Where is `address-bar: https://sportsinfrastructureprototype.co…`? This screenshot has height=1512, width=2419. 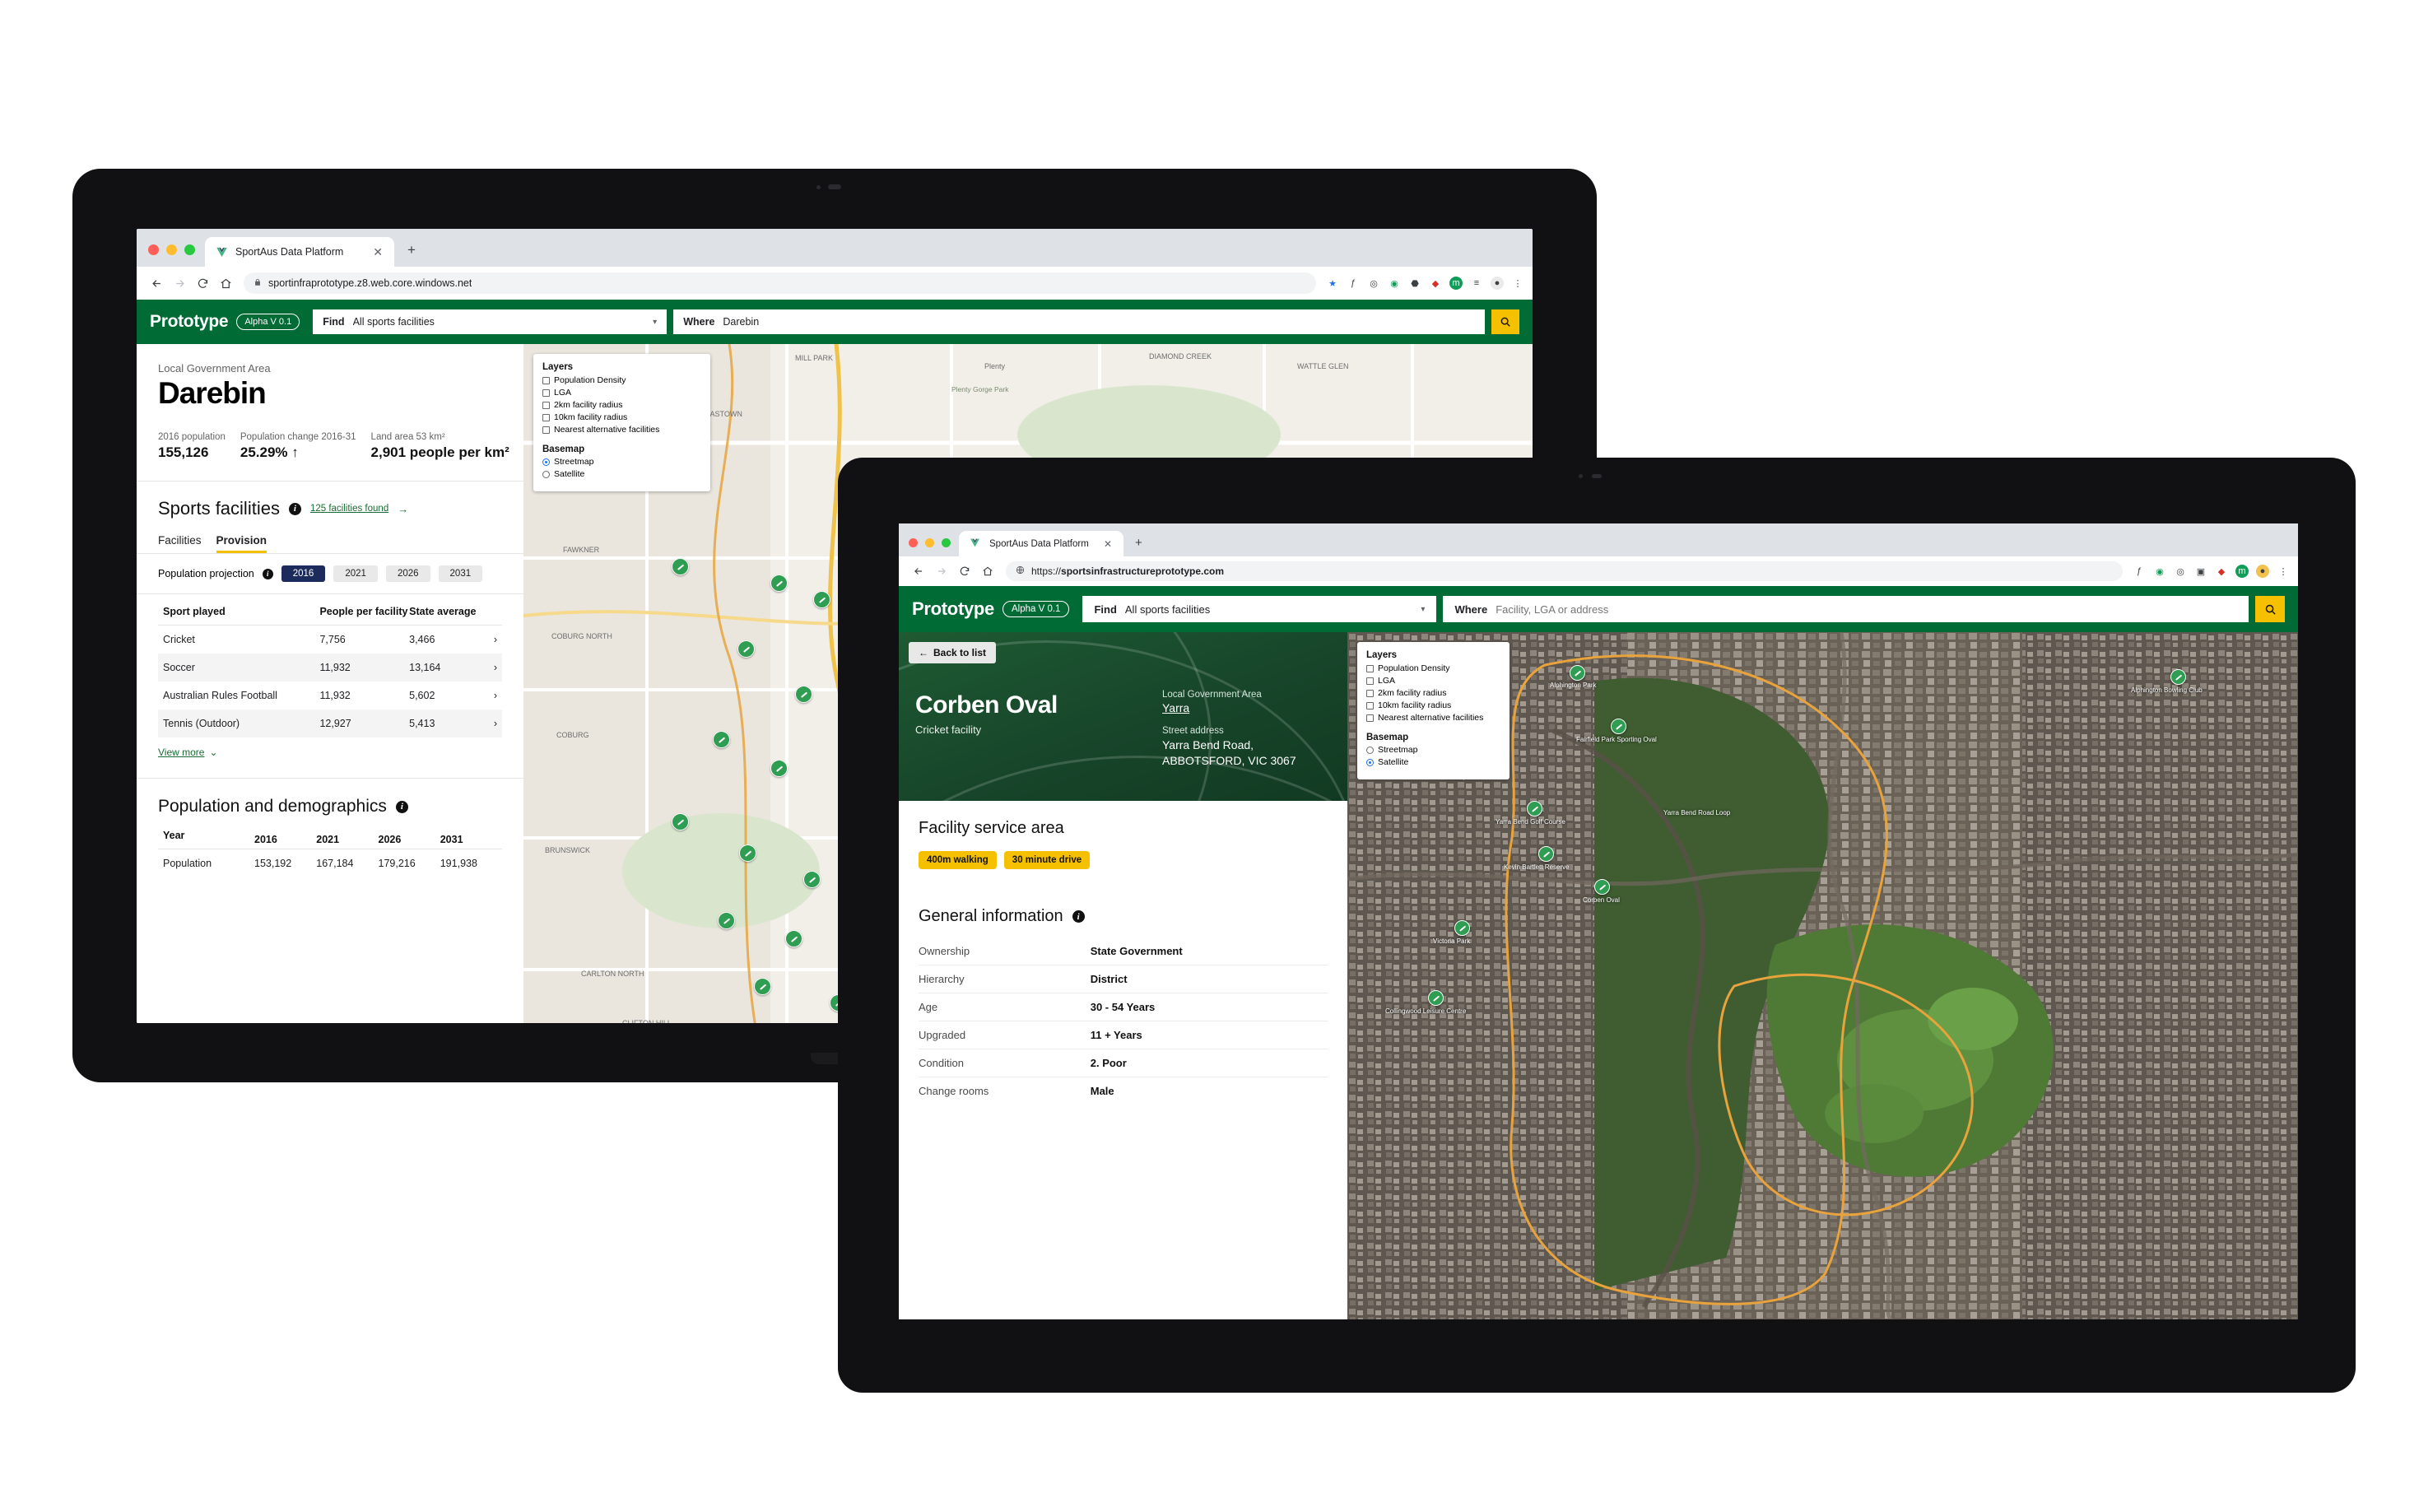
address-bar: https://sportsinfrastructureprototype.co… is located at coordinates (1565, 571).